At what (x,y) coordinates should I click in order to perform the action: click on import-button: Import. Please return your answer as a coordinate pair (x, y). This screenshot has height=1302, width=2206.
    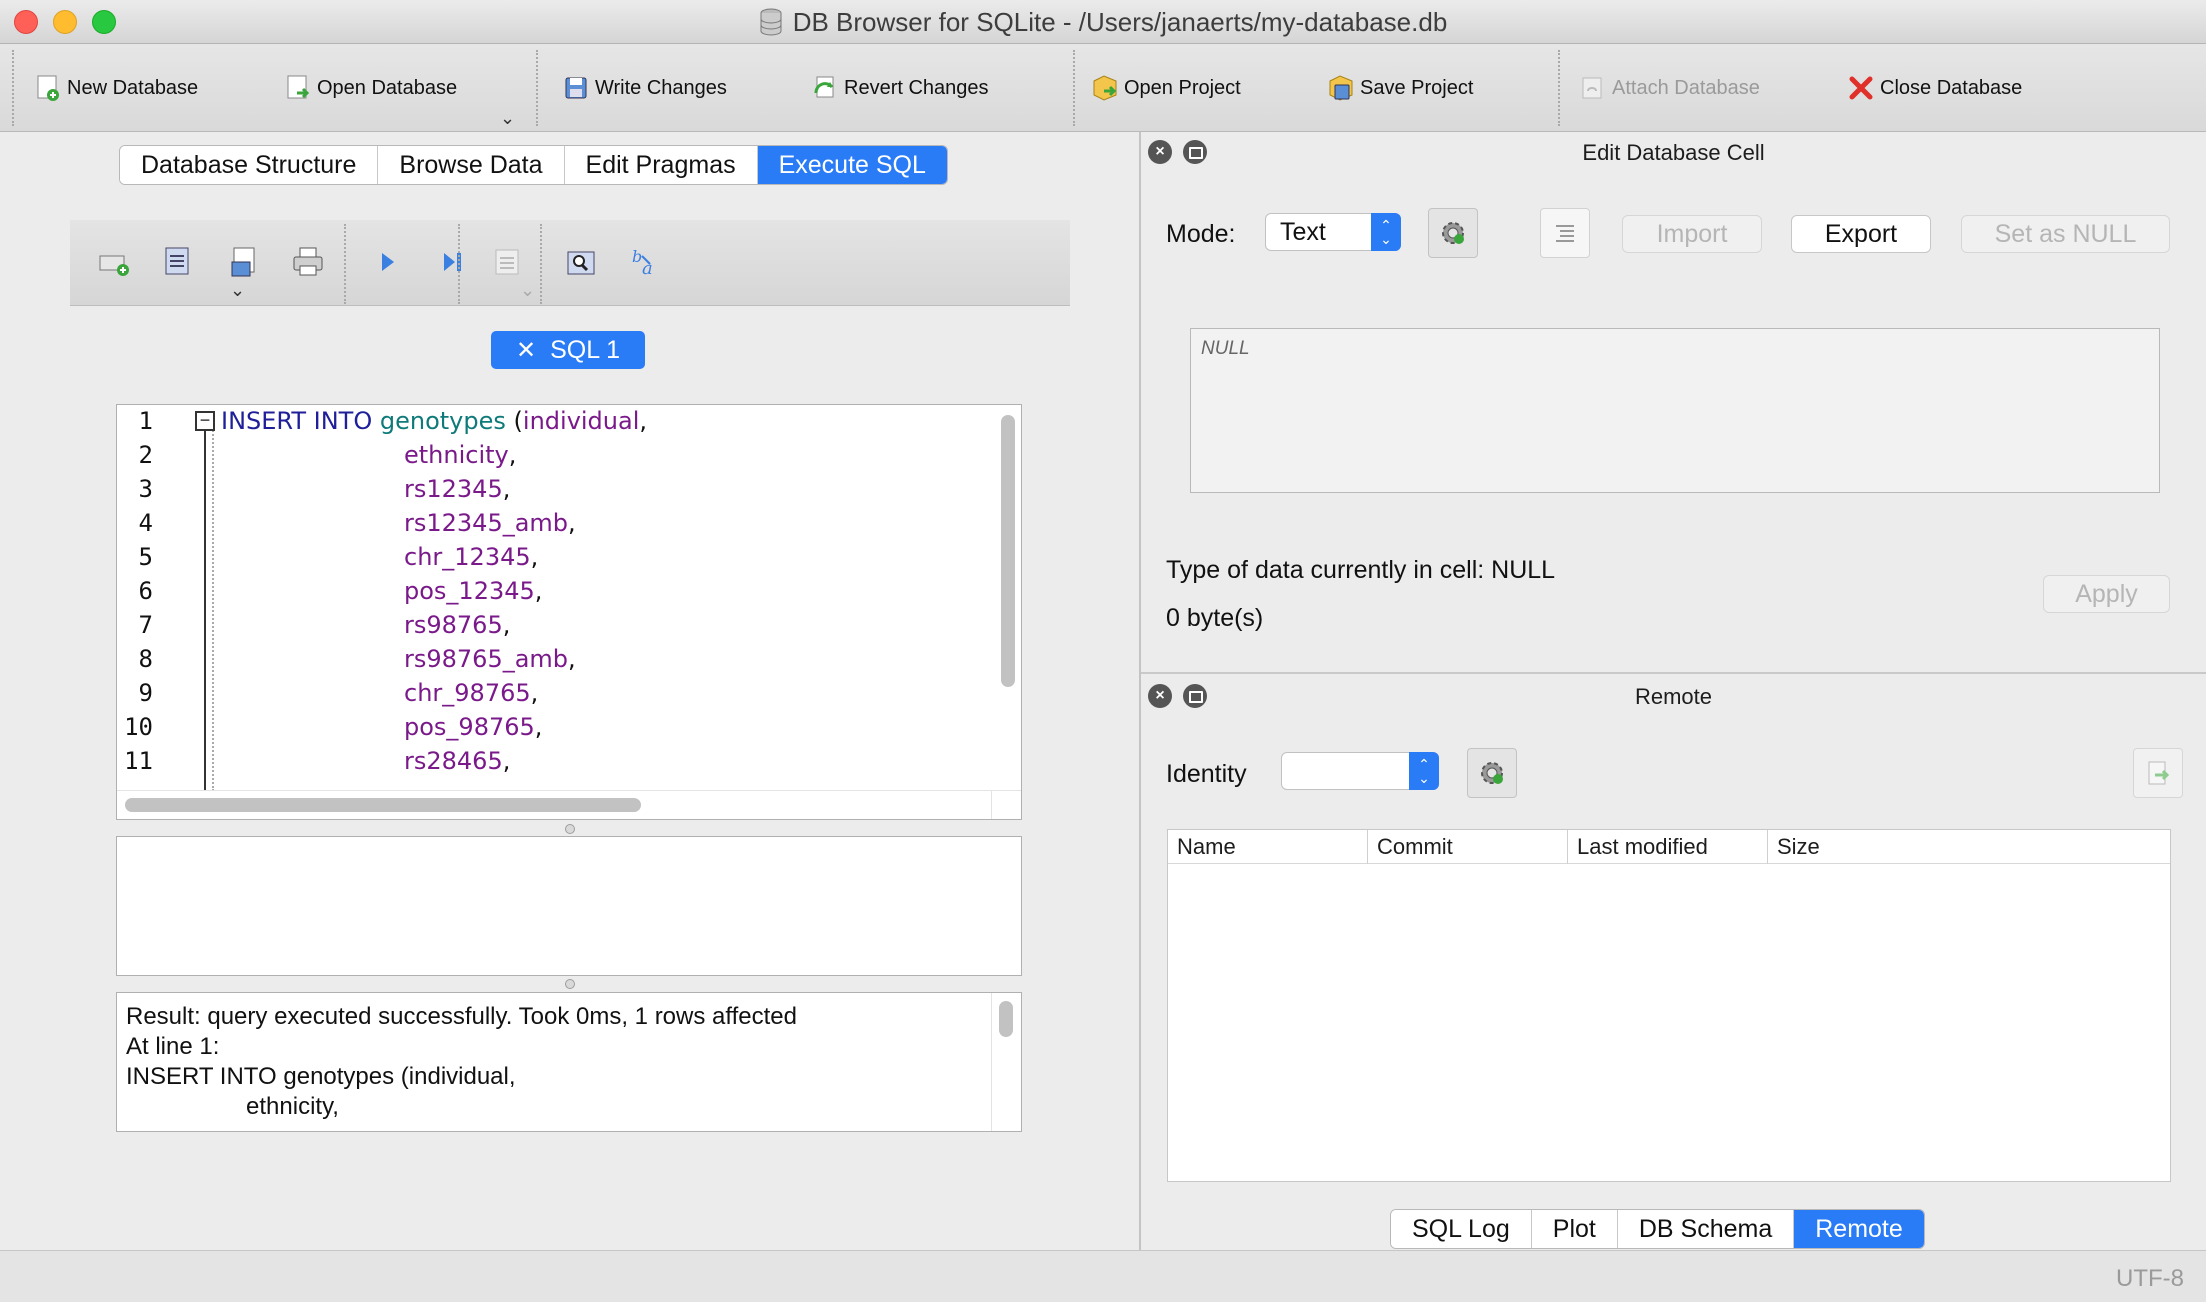
    Looking at the image, I should click on (1692, 234).